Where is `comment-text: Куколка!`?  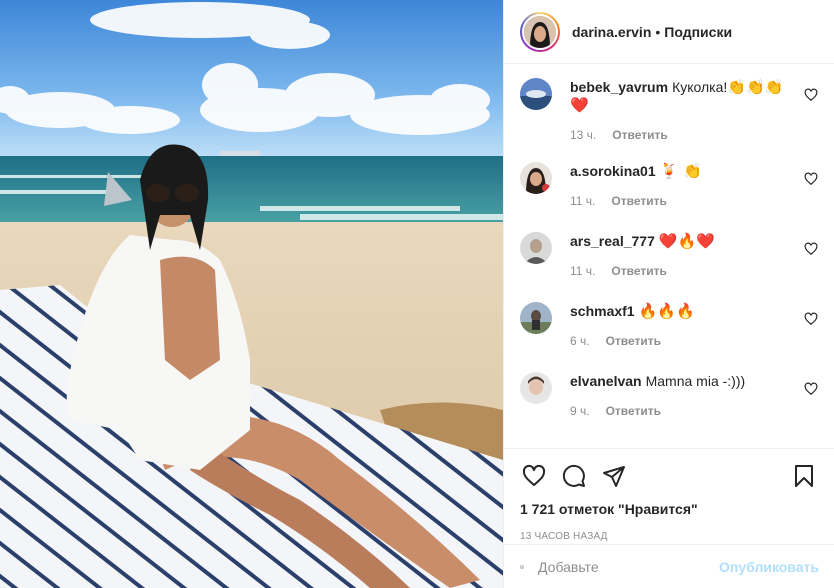
comment-text: Куколка! is located at coordinates (700, 87).